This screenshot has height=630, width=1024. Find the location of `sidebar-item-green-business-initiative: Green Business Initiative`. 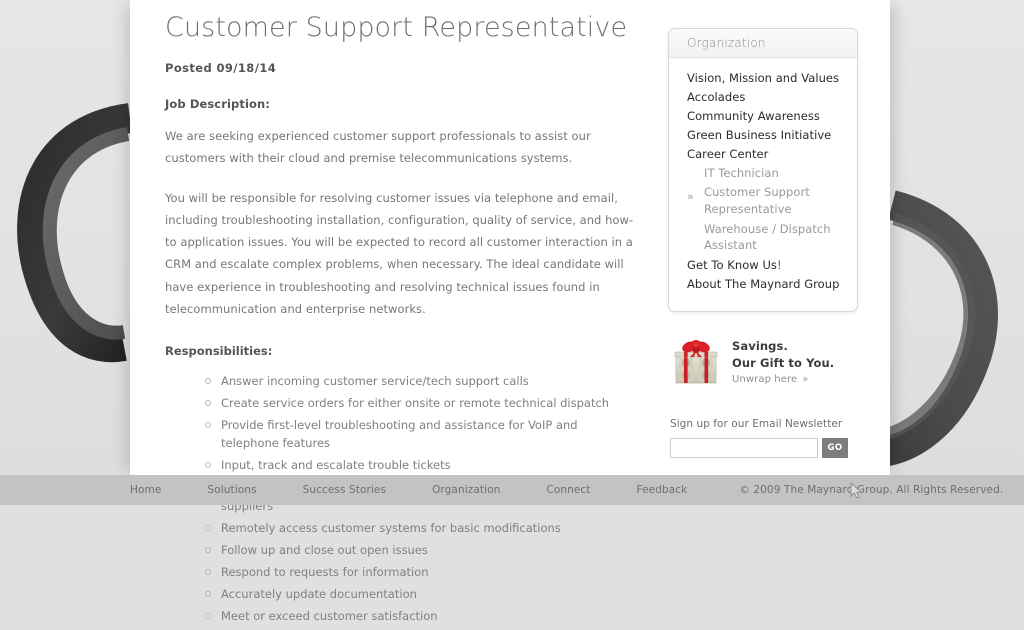

sidebar-item-green-business-initiative: Green Business Initiative is located at coordinates (765, 136).